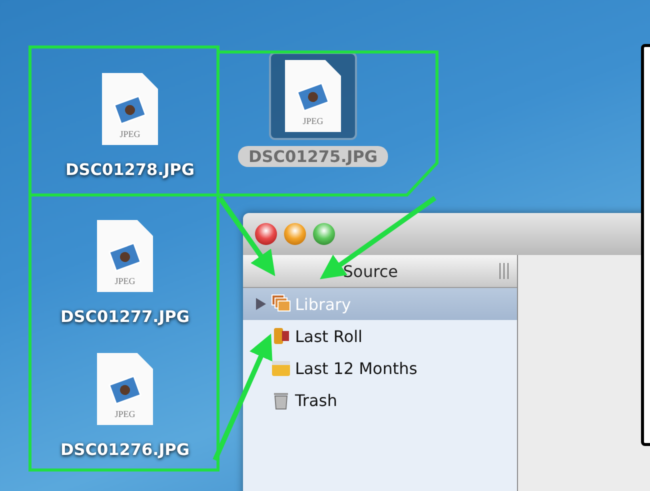 Image resolution: width=650 pixels, height=491 pixels. Describe the element at coordinates (266, 234) in the screenshot. I see `close-button` at that location.